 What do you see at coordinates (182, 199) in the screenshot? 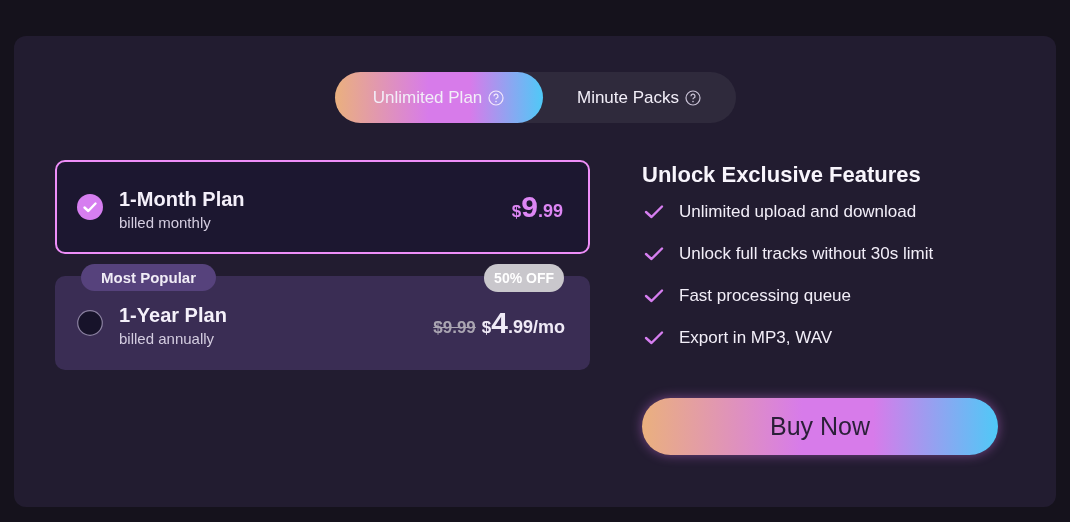
I see `plan-name: 1-Month Plan` at bounding box center [182, 199].